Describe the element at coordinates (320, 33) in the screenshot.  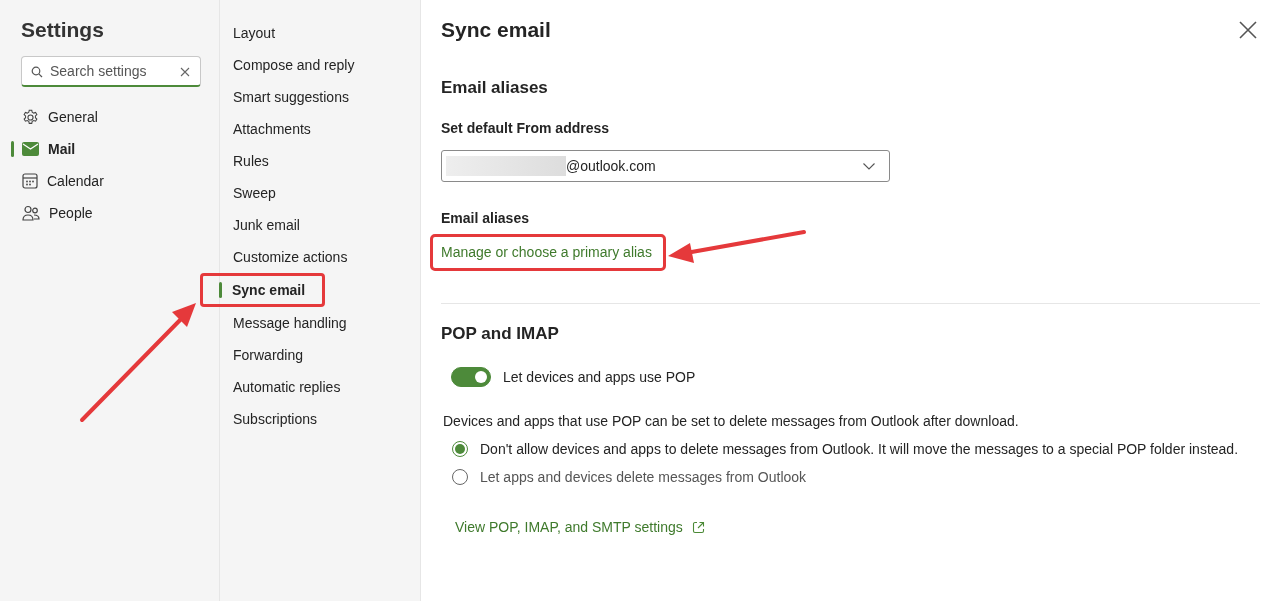
I see `subnav-item: Layout` at that location.